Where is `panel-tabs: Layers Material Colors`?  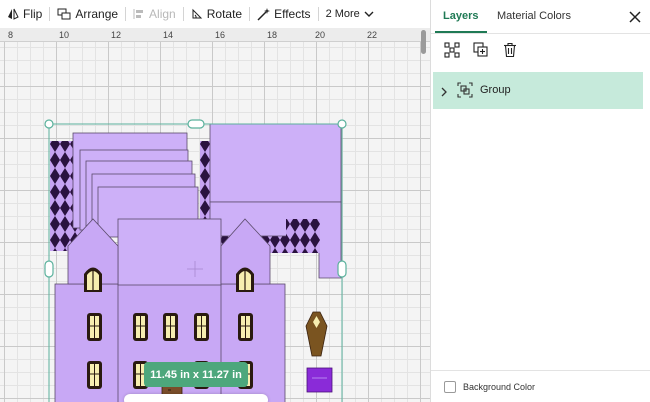
panel-tabs: Layers Material Colors is located at coordinates (540, 17).